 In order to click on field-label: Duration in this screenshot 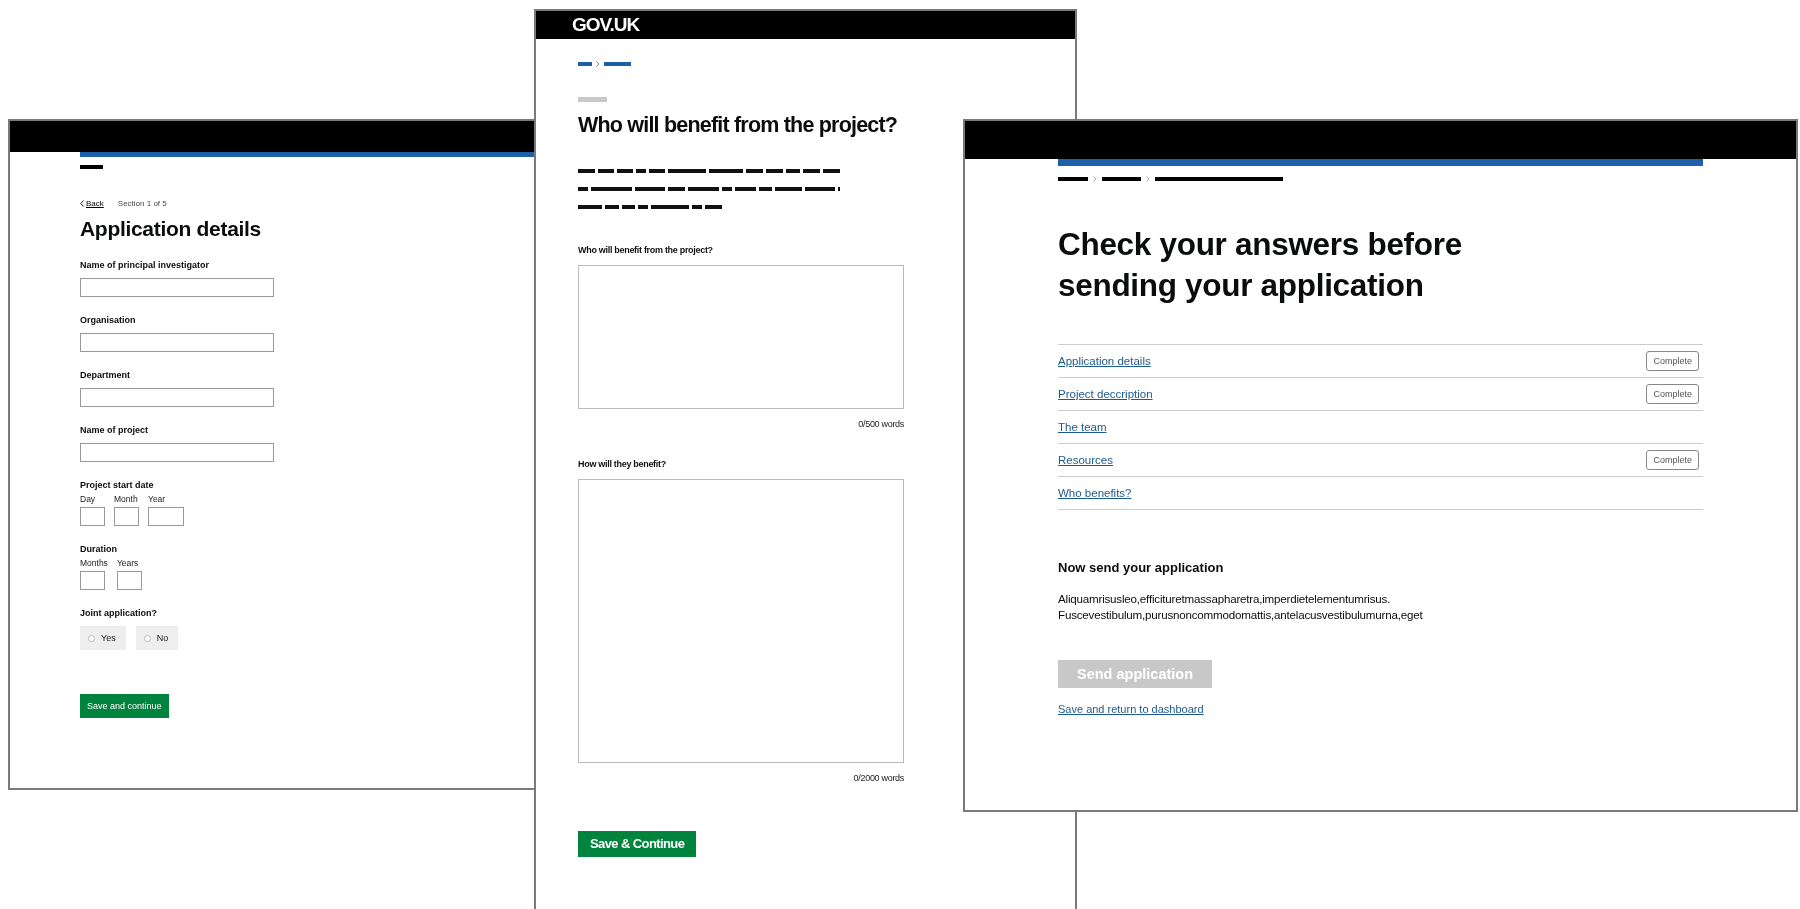, I will do `click(99, 549)`.